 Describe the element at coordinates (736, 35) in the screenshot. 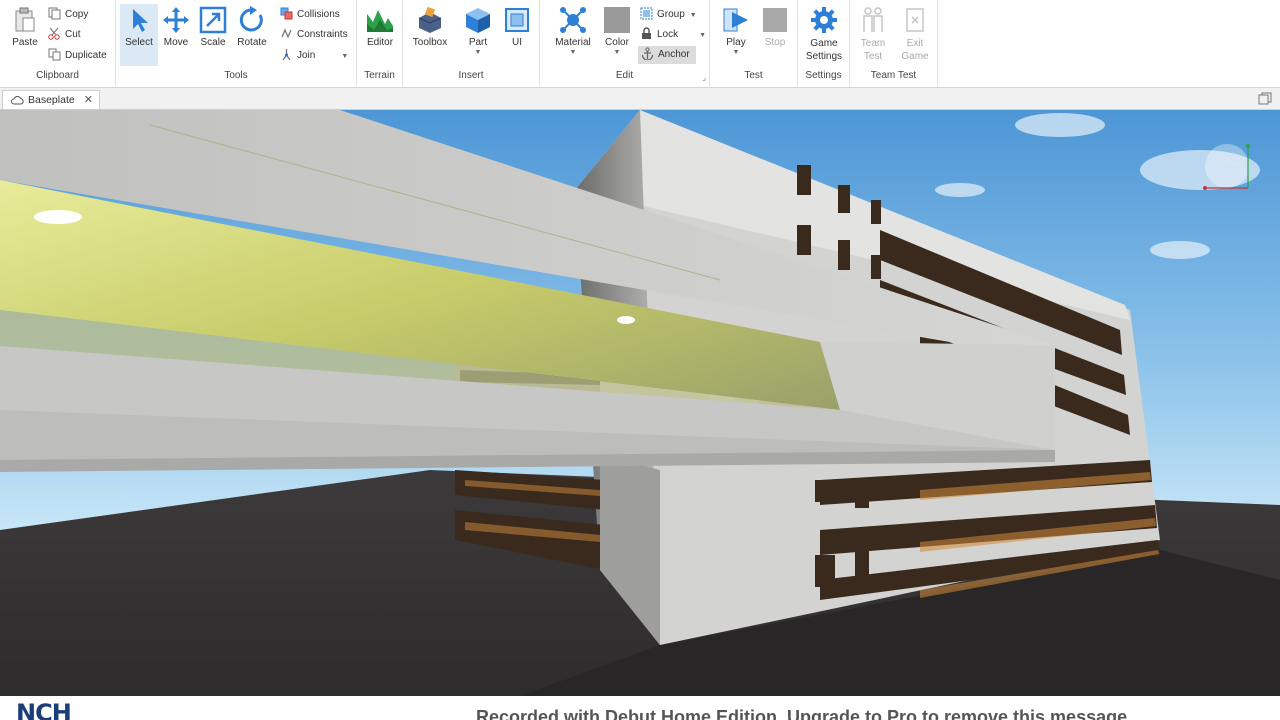

I see `play-button: Play ▼` at that location.